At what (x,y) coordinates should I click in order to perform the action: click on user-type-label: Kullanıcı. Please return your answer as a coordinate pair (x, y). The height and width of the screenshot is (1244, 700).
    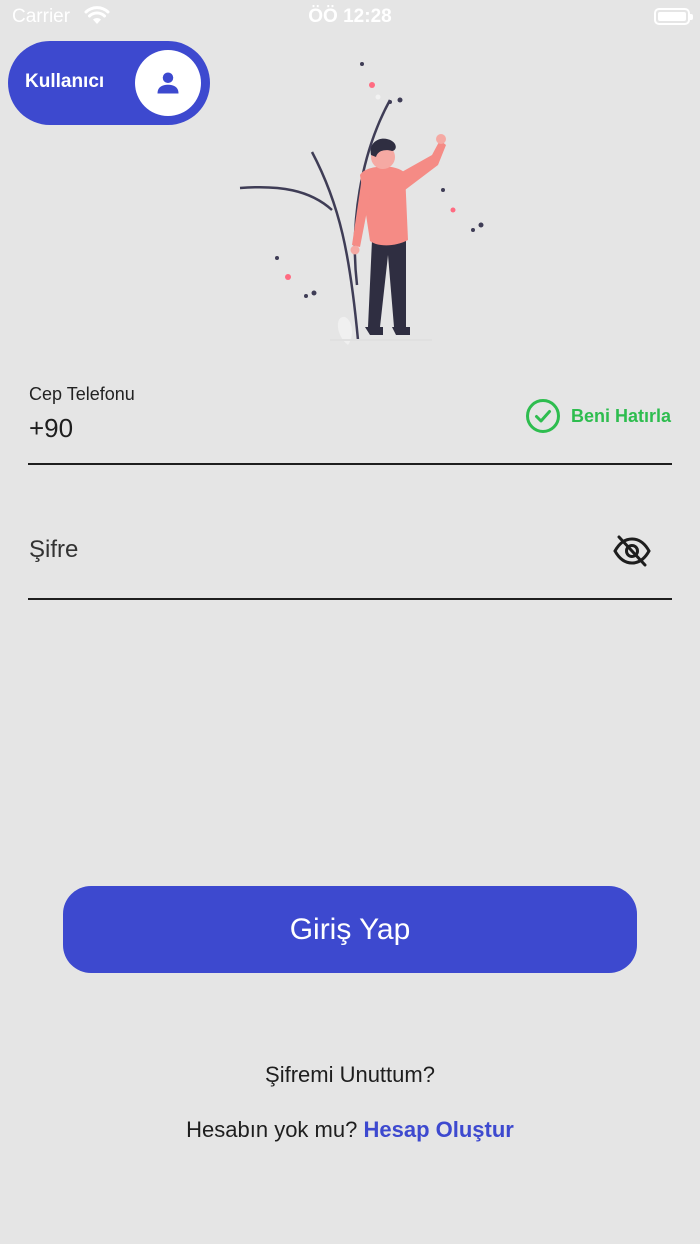
    Looking at the image, I should click on (65, 81).